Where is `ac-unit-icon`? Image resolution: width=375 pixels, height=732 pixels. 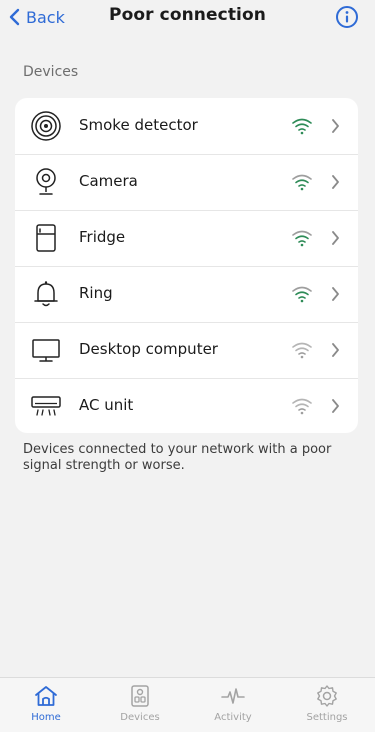
ac-unit-icon is located at coordinates (46, 406).